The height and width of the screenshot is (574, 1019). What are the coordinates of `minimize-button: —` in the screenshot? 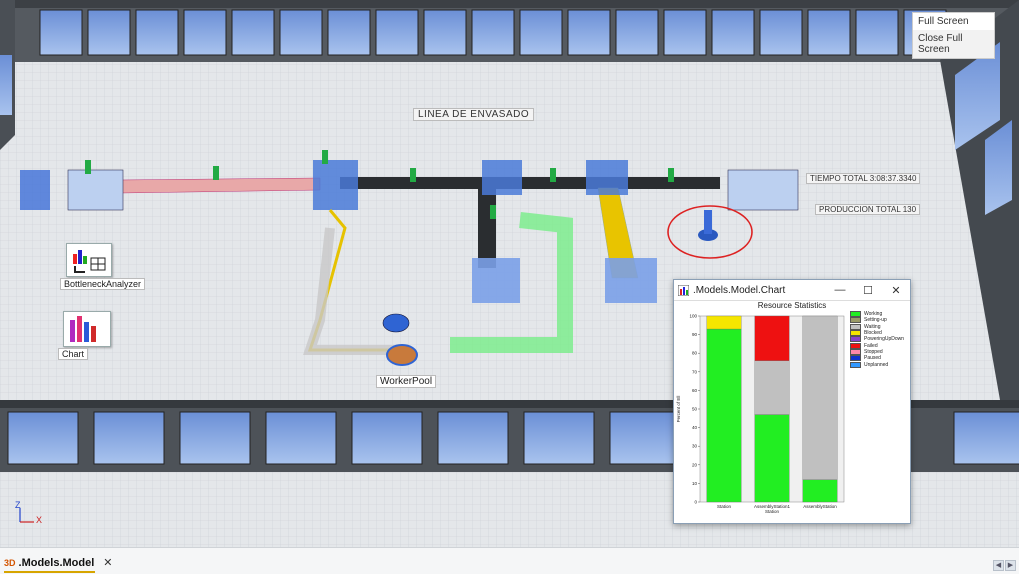 It's located at (840, 290).